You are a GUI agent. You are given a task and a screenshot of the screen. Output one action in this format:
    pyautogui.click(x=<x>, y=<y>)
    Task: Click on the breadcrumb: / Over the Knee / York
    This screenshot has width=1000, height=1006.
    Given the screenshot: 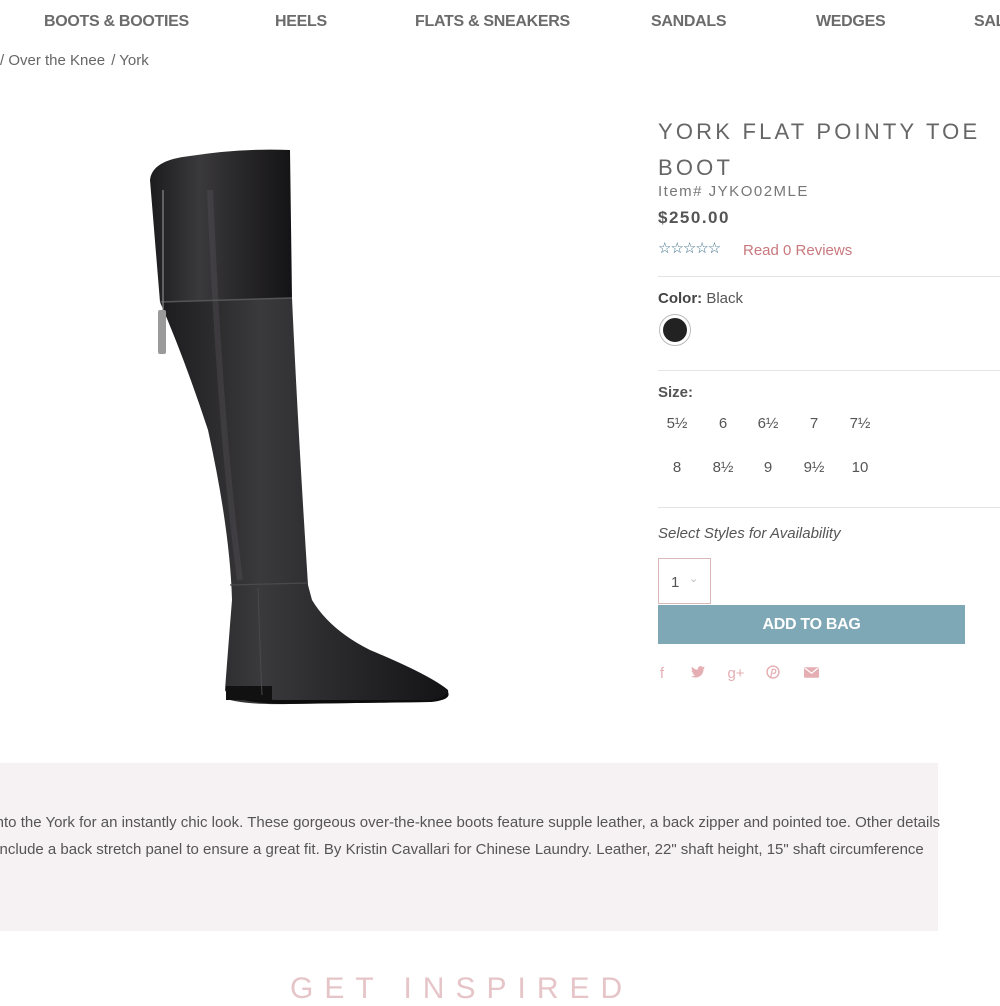 What is the action you would take?
    pyautogui.click(x=75, y=60)
    